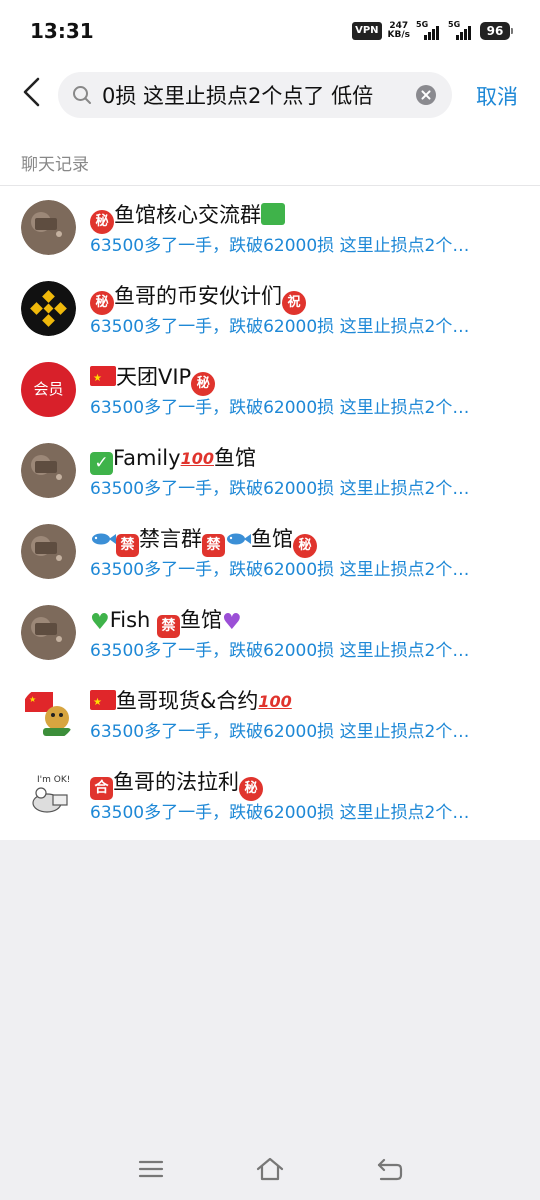 The width and height of the screenshot is (540, 1200). I want to click on chat-title-text: Fish, so click(133, 620).